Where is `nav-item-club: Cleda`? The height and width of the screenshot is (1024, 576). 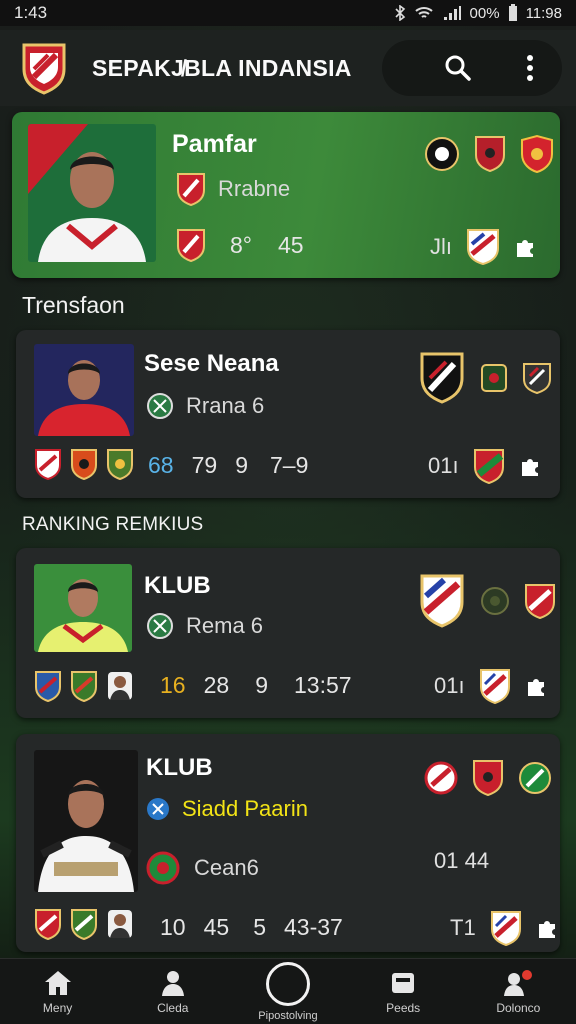
nav-item-club: Cleda is located at coordinates (173, 992).